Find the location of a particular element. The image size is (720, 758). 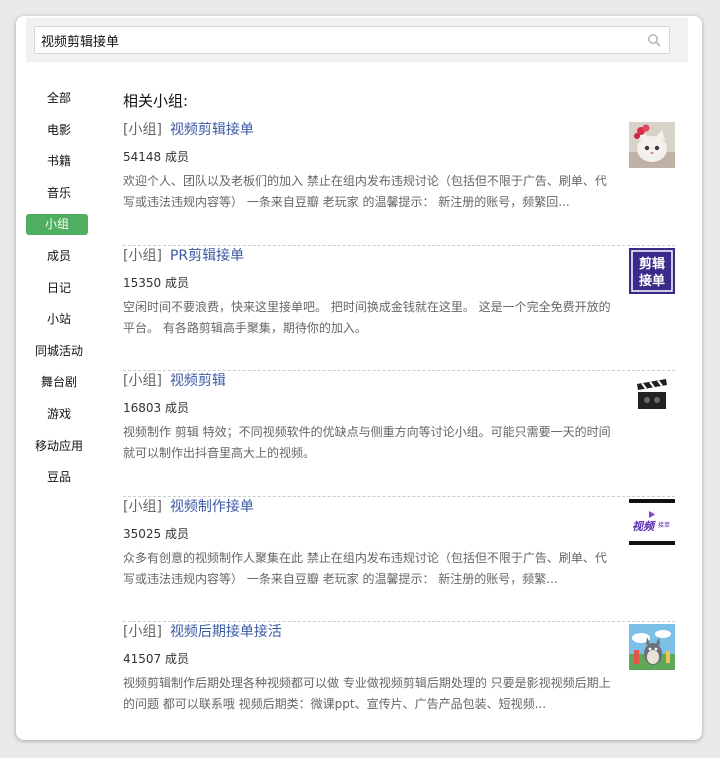

clapperboard-icon is located at coordinates (652, 396).